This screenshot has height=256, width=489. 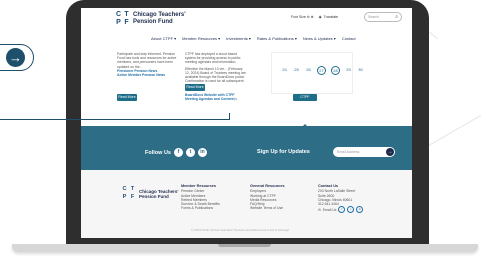 What do you see at coordinates (374, 17) in the screenshot?
I see `search-placeholder: Search` at bounding box center [374, 17].